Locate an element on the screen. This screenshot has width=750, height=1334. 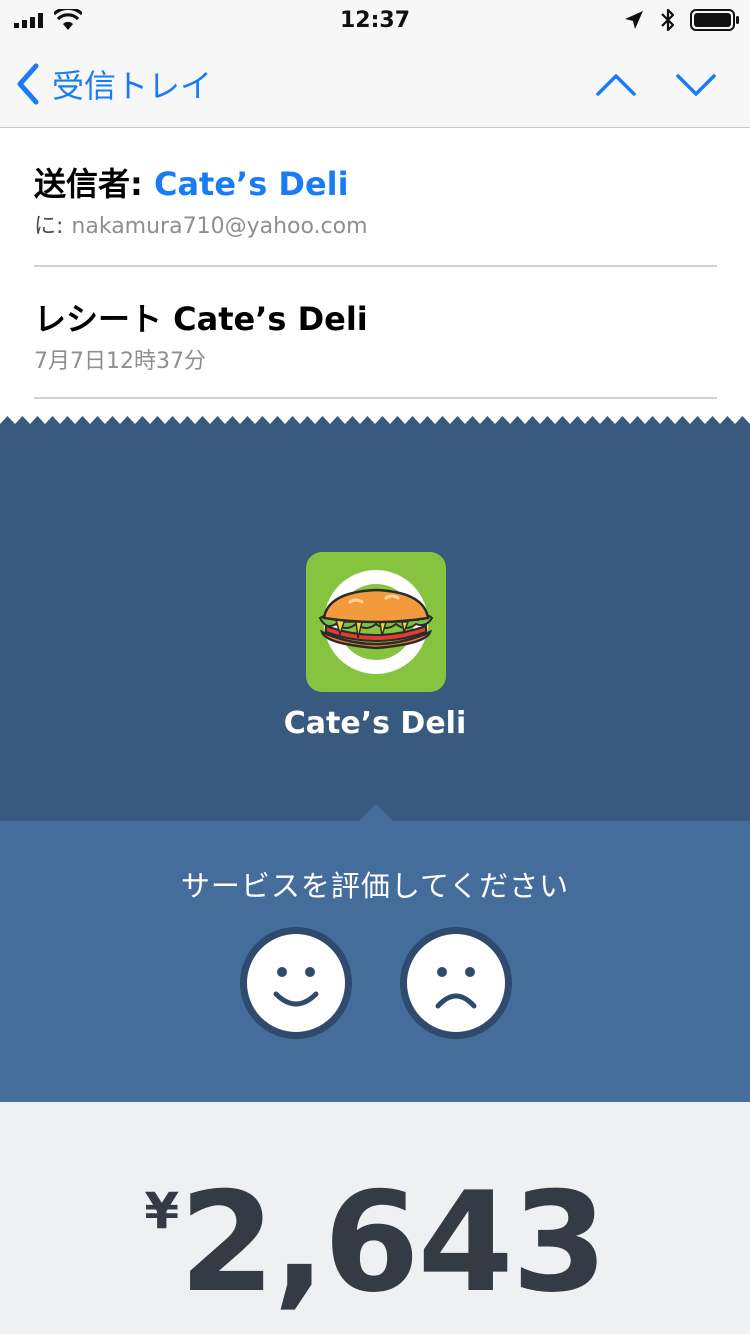
sender-name-link: Cate’s Deli is located at coordinates (251, 184).